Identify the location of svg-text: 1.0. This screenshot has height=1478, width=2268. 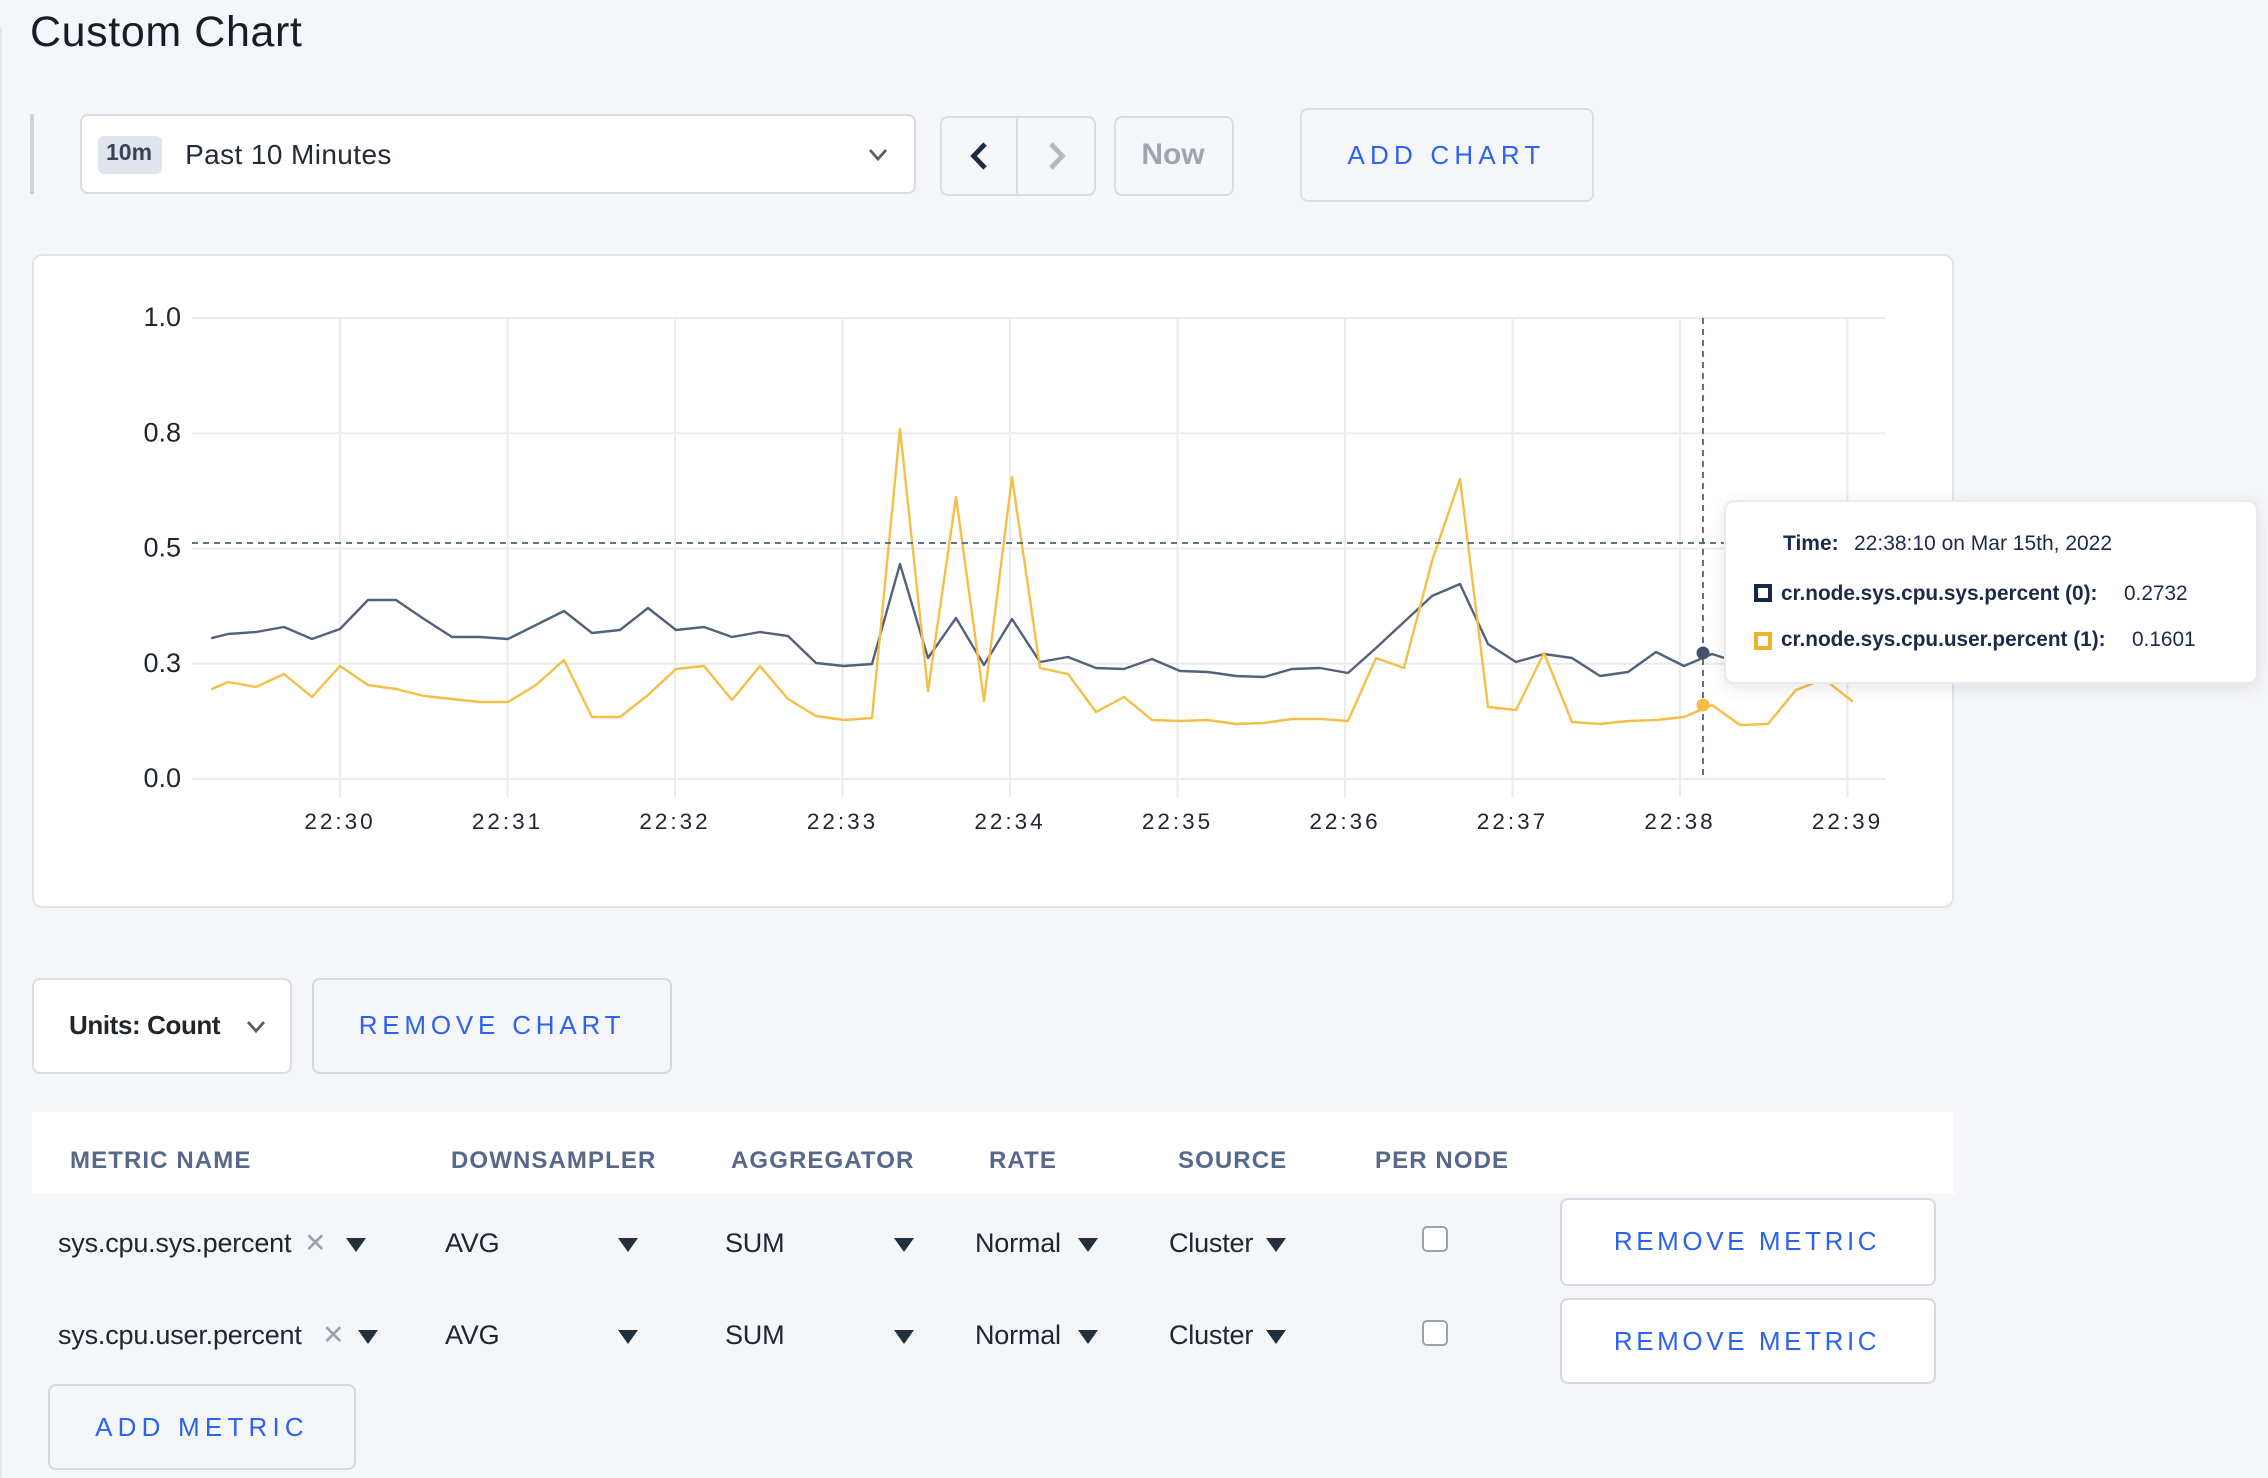
(161, 316).